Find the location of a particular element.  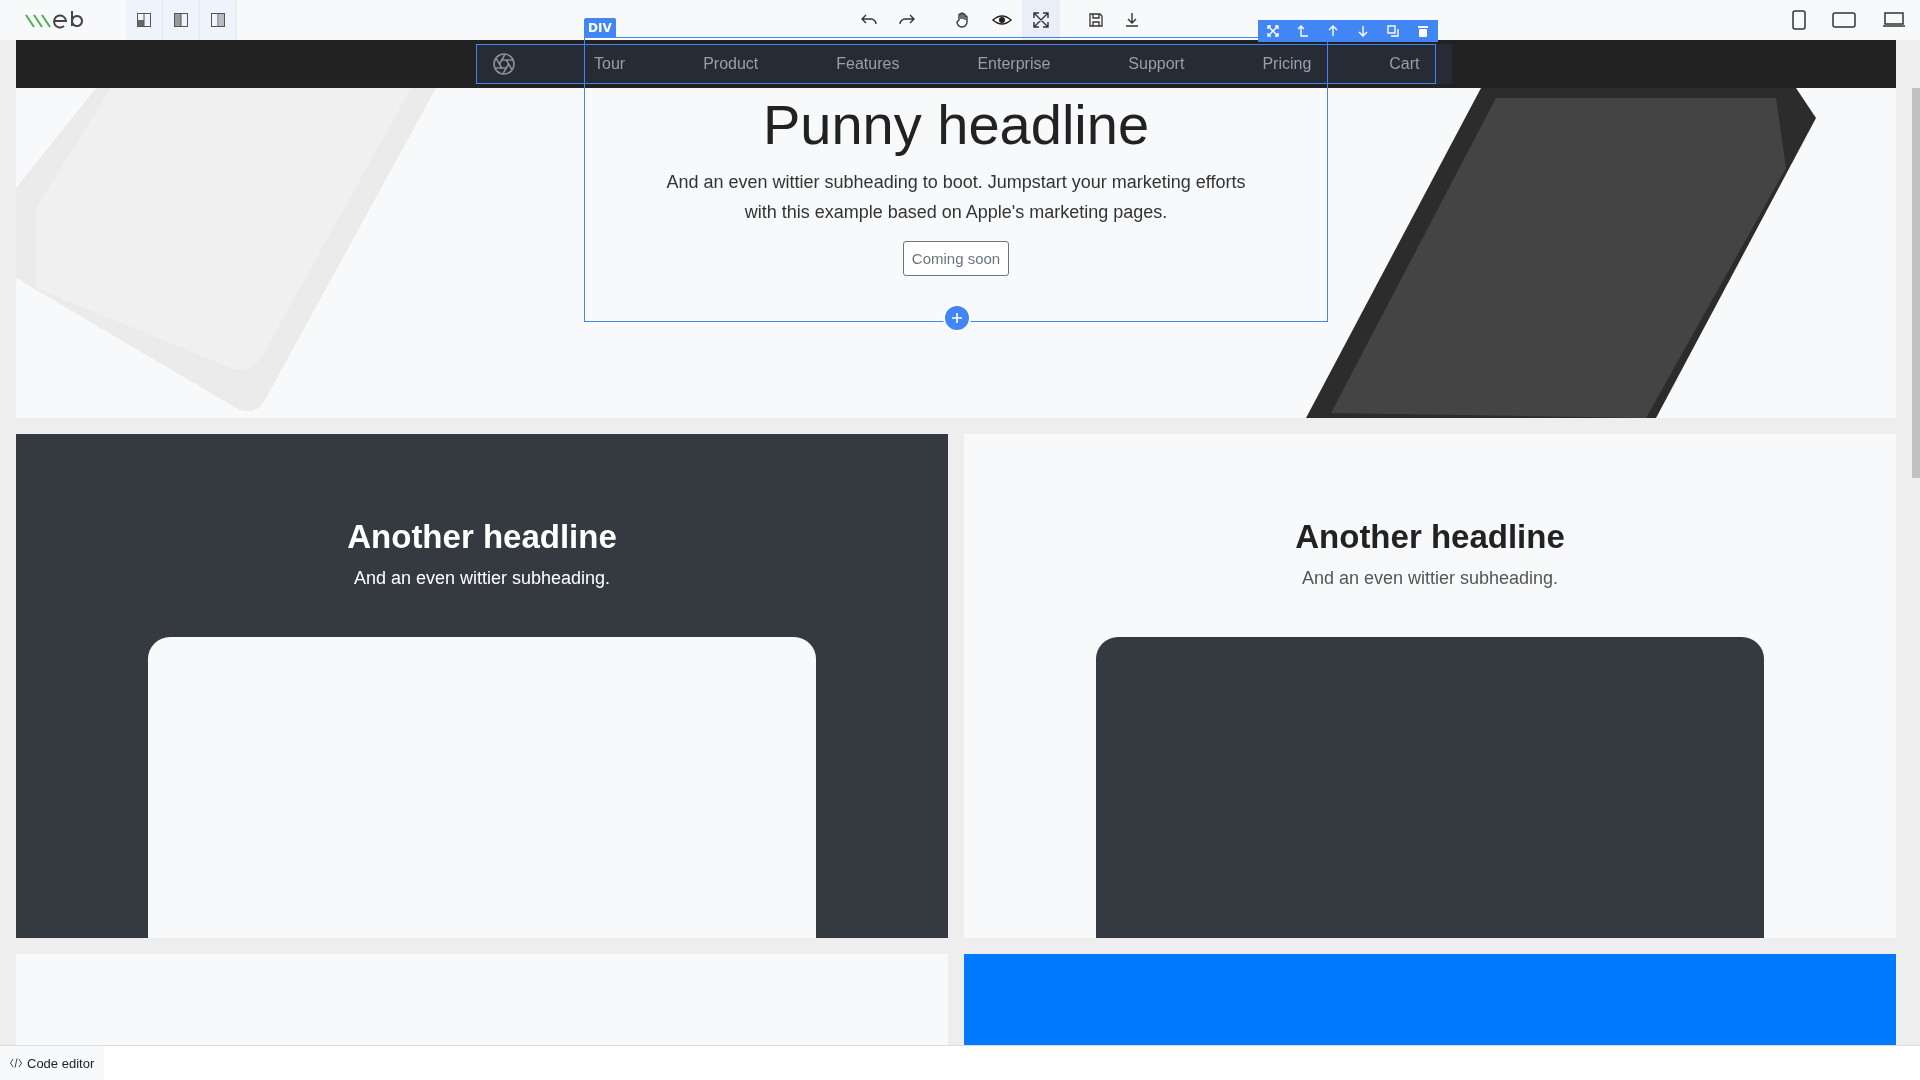

element-tag: DIV is located at coordinates (600, 28).